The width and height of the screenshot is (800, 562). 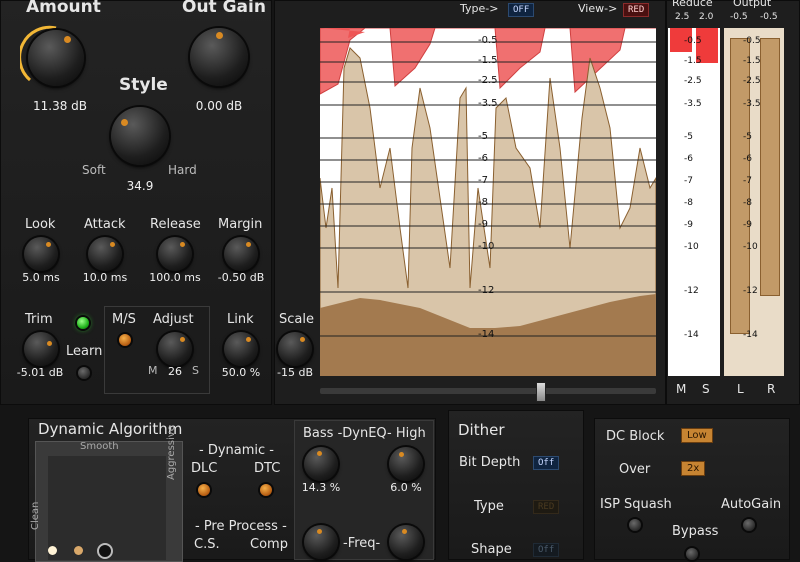 What do you see at coordinates (752, 81) in the screenshot?
I see `output-meter-tick: -2.5` at bounding box center [752, 81].